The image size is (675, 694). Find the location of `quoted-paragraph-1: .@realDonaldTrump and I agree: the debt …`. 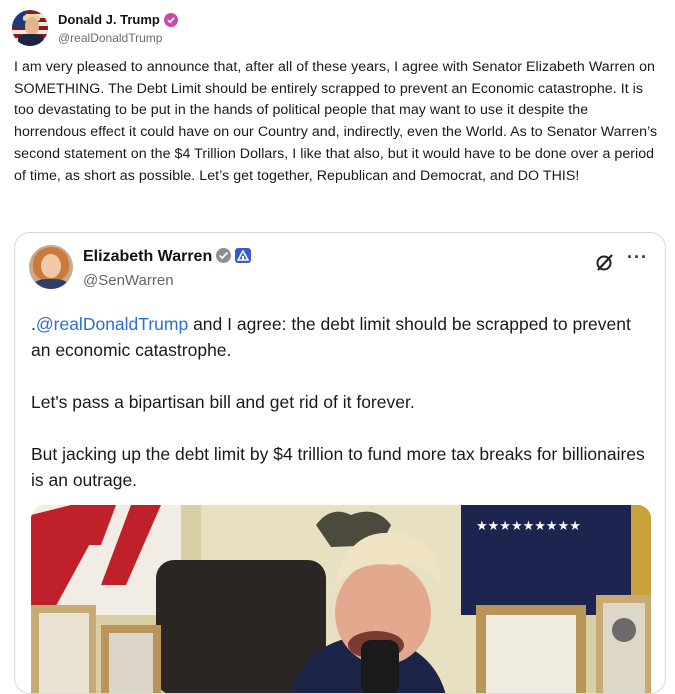

quoted-paragraph-1: .@realDonaldTrump and I agree: the debt … is located at coordinates (331, 337).